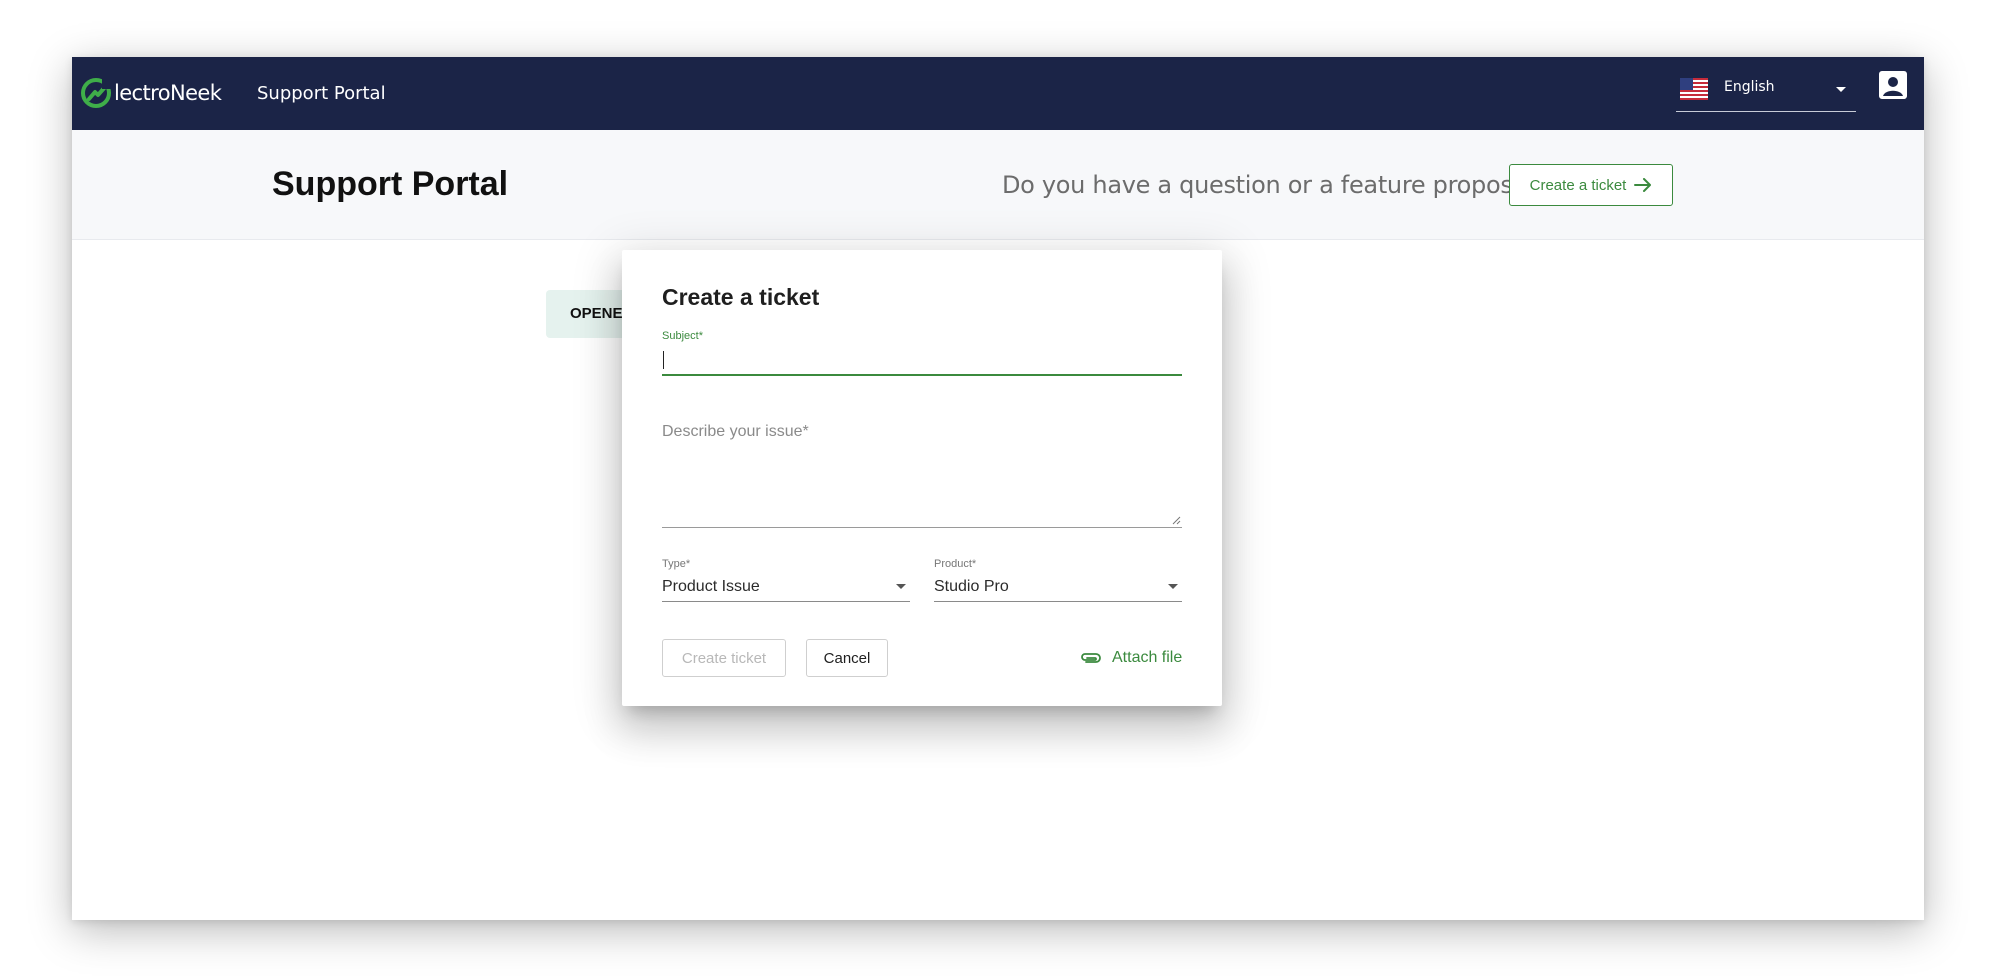  I want to click on type-value: Product Issue, so click(711, 586).